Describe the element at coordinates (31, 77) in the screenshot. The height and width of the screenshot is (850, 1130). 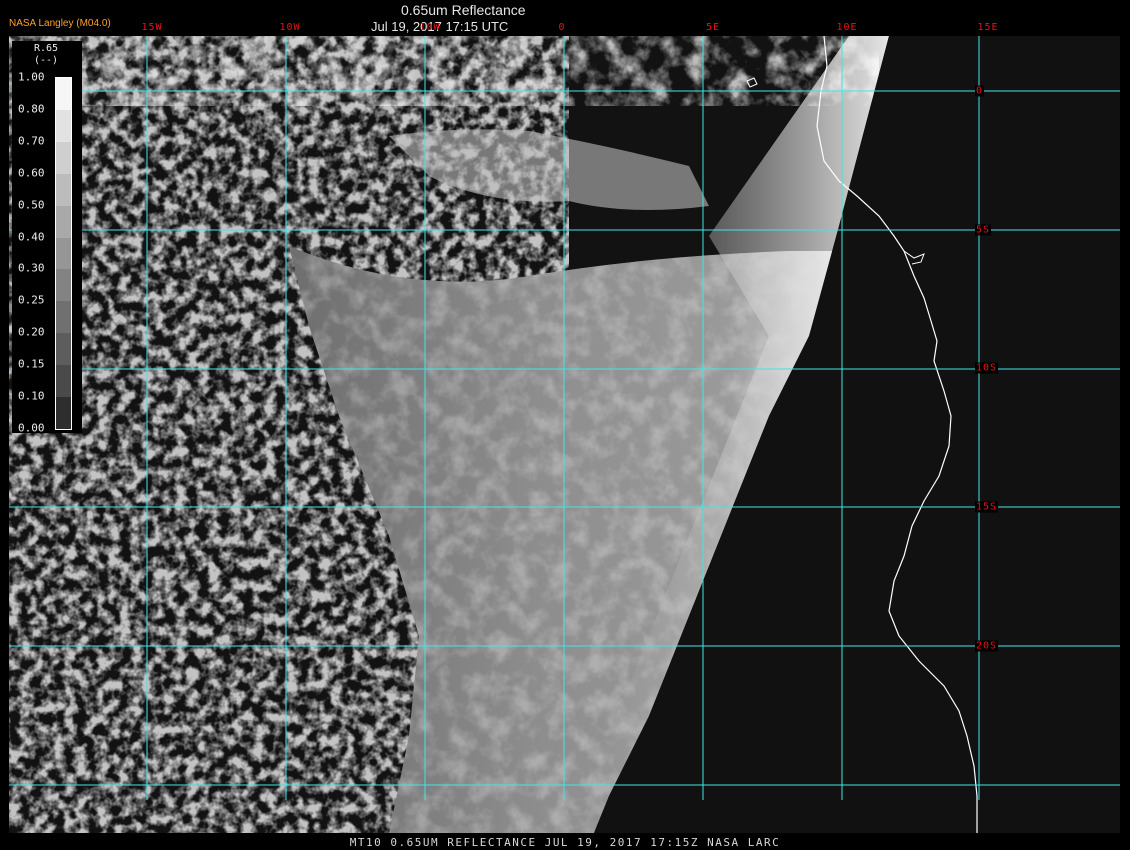
I see `legend-tick-label: 1.00` at that location.